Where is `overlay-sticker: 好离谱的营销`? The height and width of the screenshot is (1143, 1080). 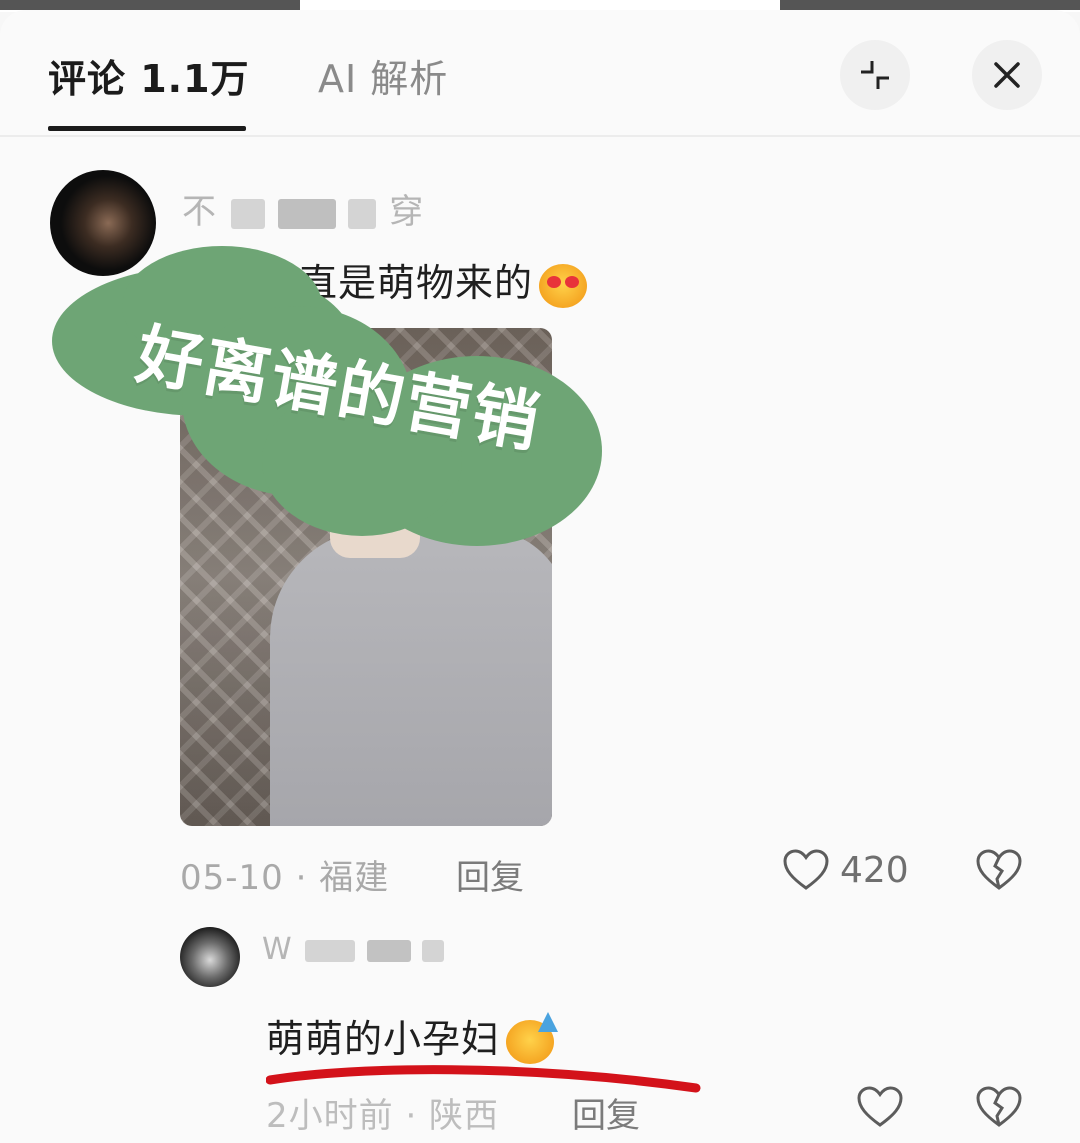 overlay-sticker: 好离谱的营销 is located at coordinates (330, 396).